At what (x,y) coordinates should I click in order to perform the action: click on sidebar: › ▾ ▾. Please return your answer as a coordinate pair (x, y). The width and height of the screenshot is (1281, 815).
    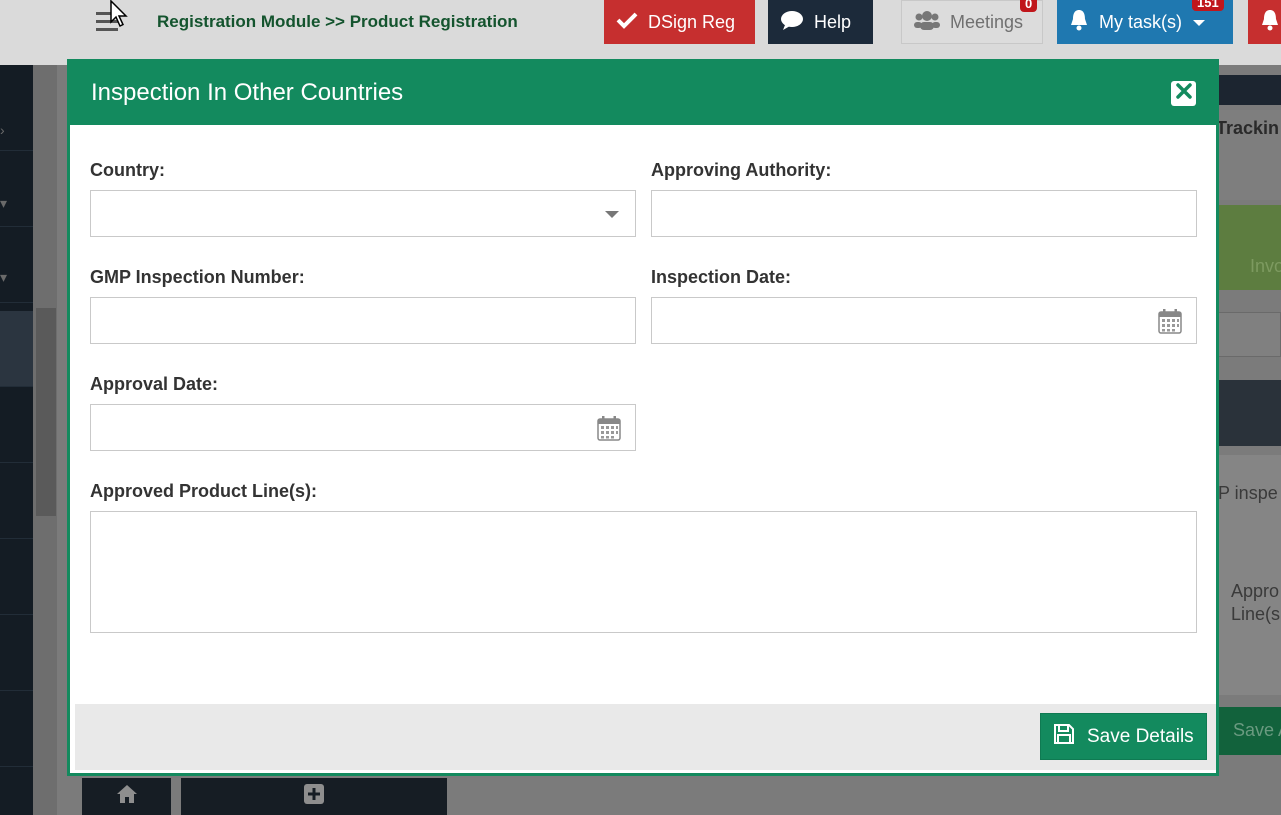
    Looking at the image, I should click on (16, 440).